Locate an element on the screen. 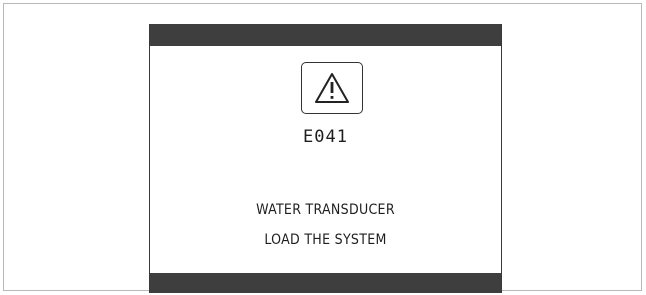 The image size is (646, 295). warning-icon-box is located at coordinates (332, 88).